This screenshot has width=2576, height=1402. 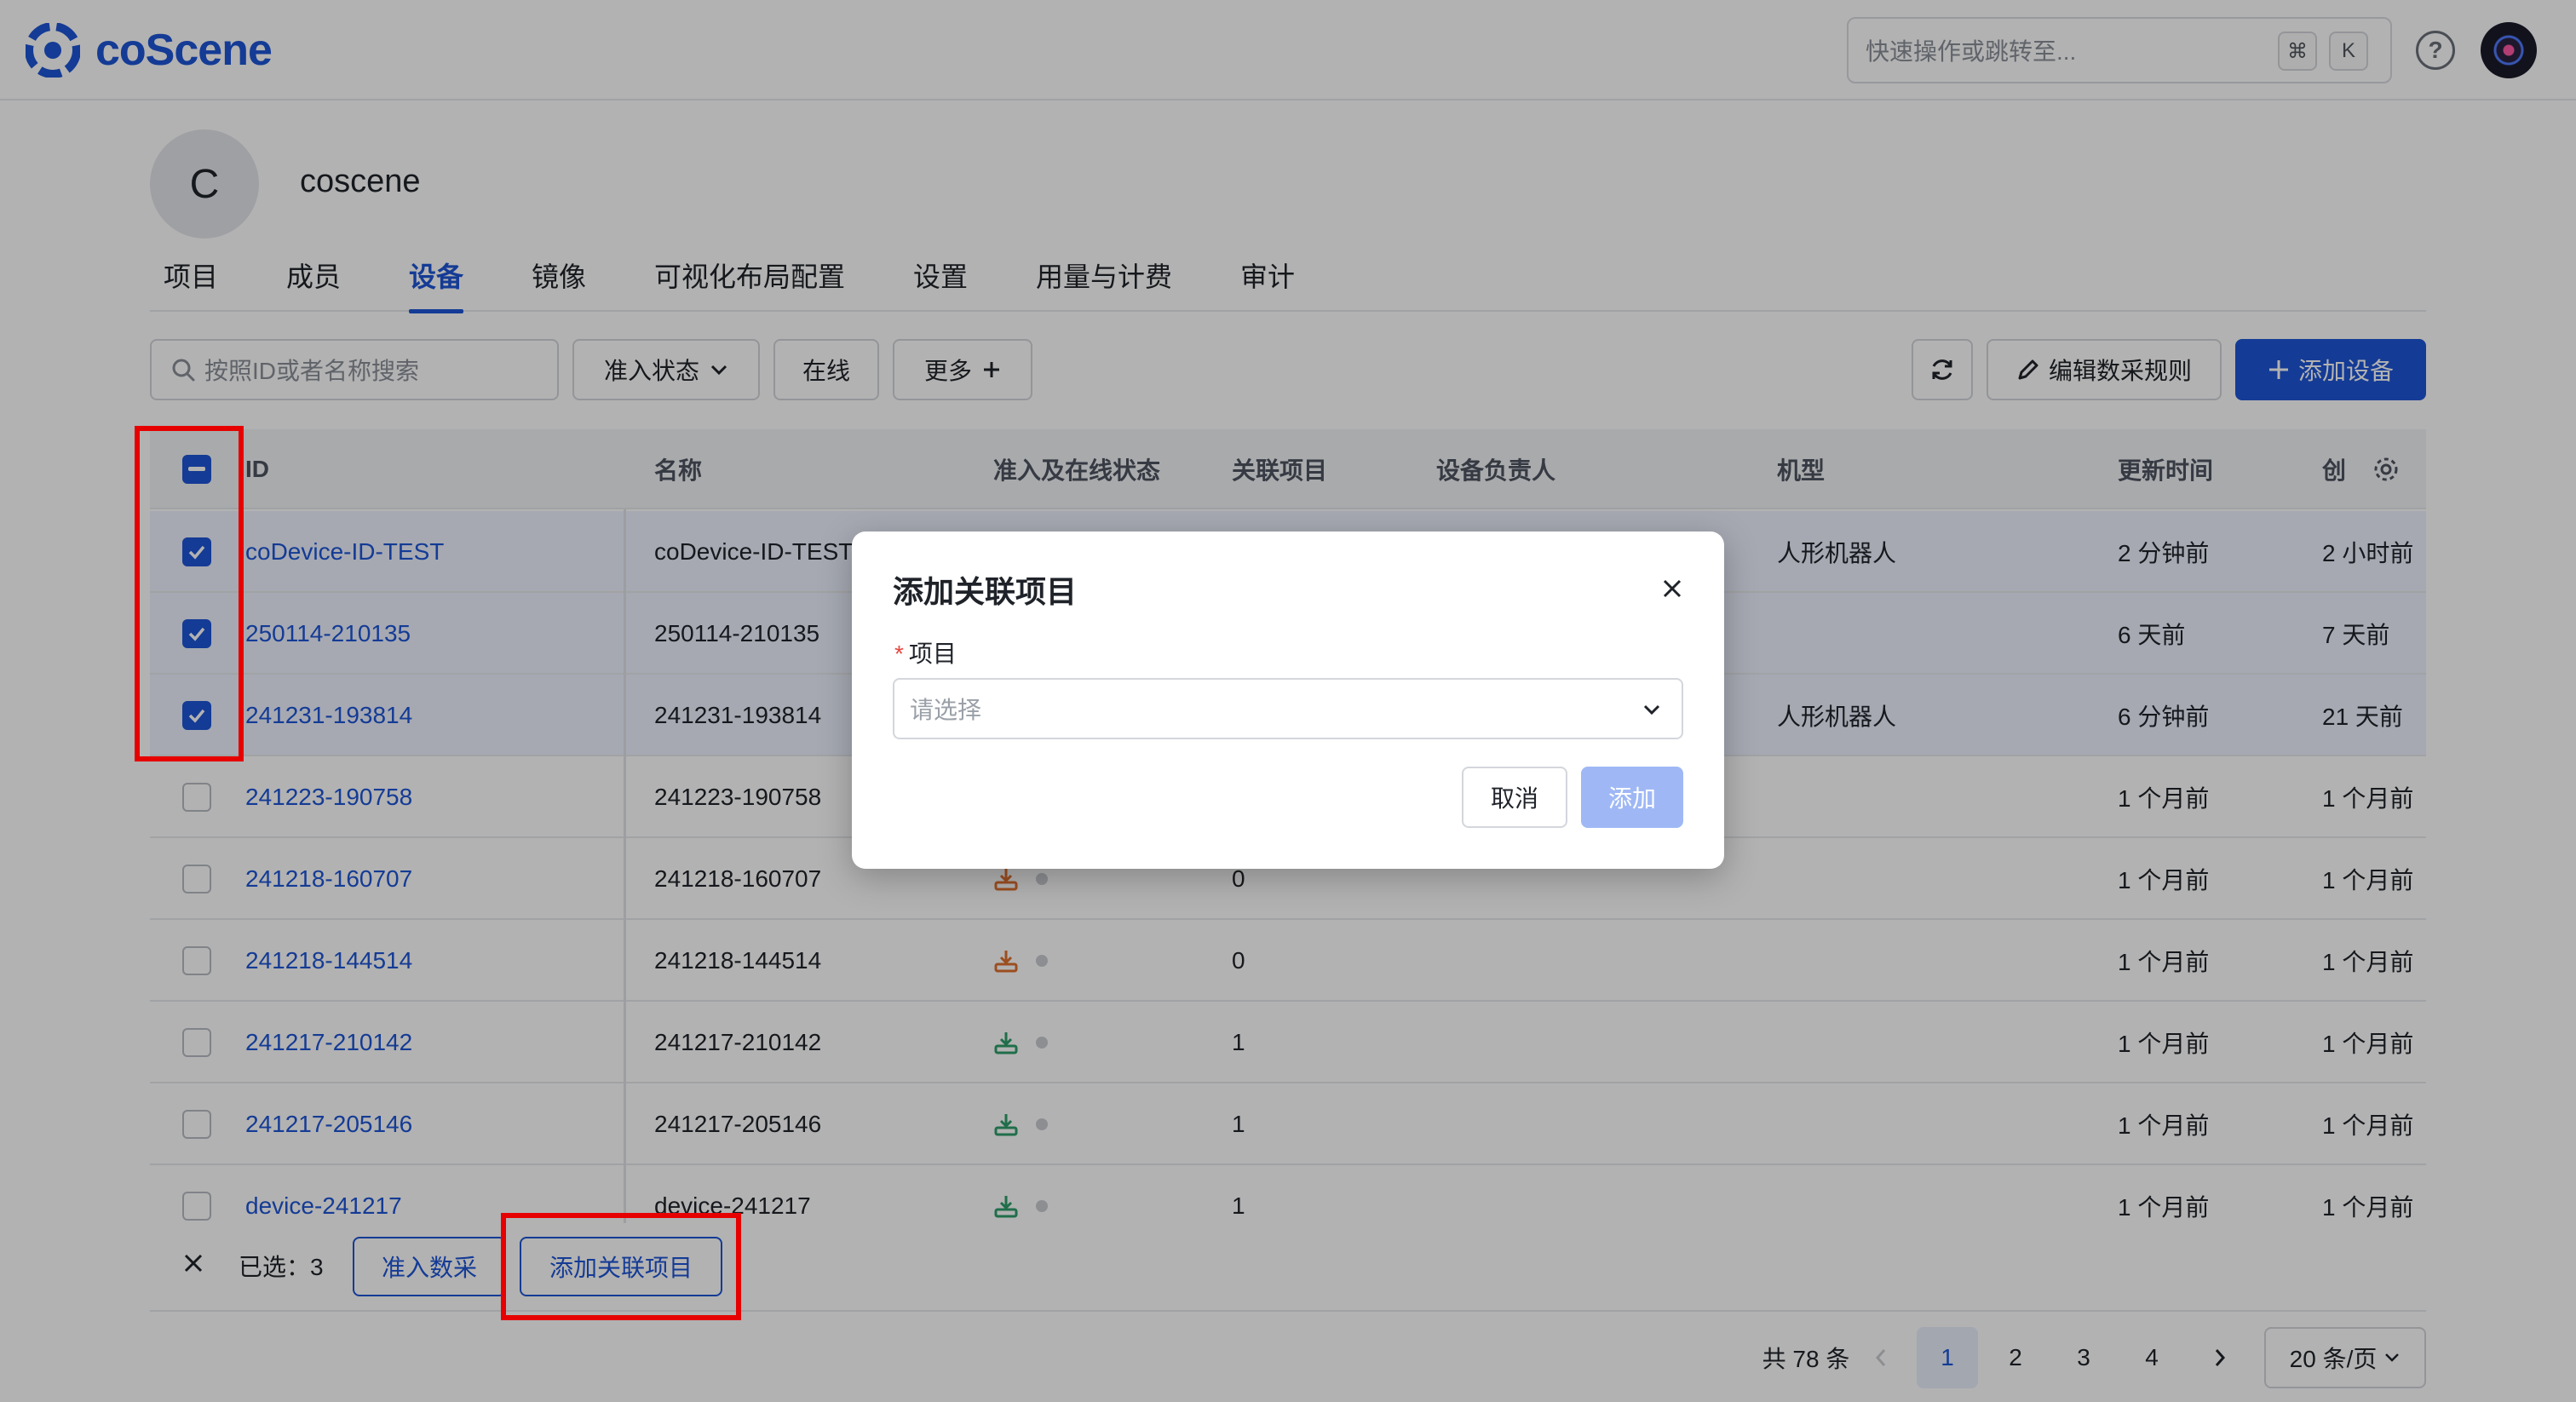 What do you see at coordinates (1632, 797) in the screenshot?
I see `dialog-add-button: 添加` at bounding box center [1632, 797].